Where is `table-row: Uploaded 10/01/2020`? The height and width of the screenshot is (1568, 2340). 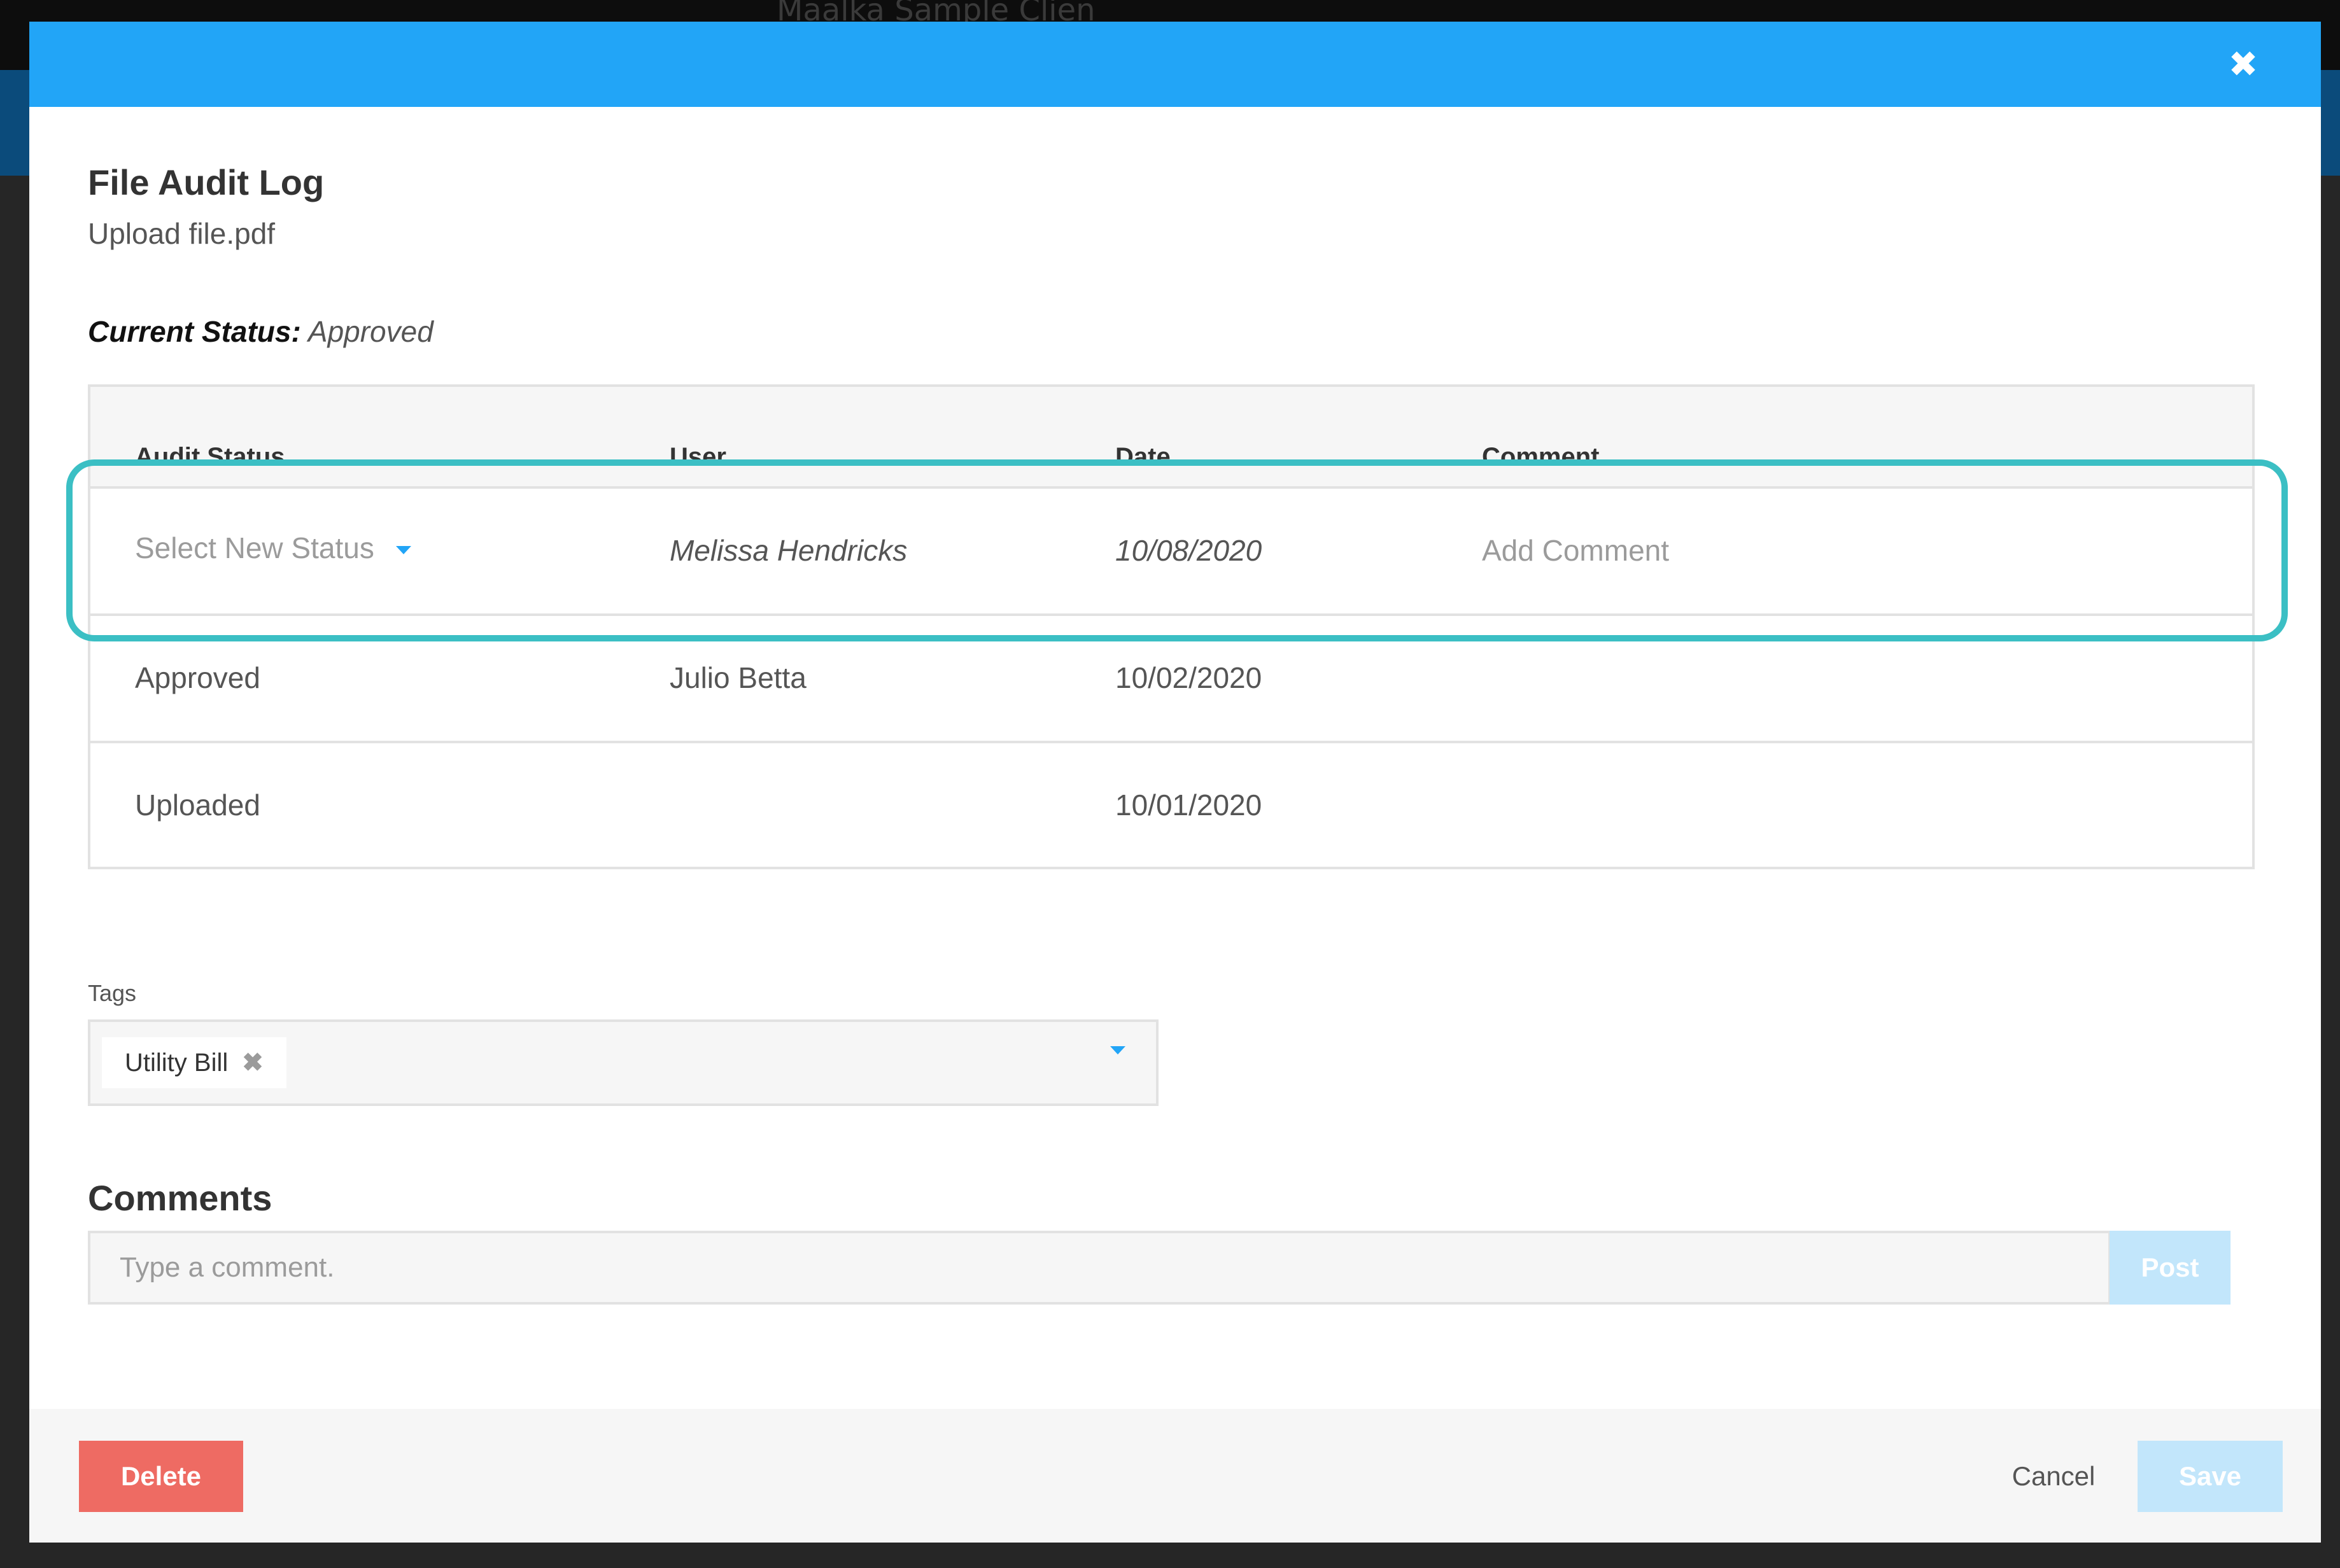 table-row: Uploaded 10/01/2020 is located at coordinates (1171, 807).